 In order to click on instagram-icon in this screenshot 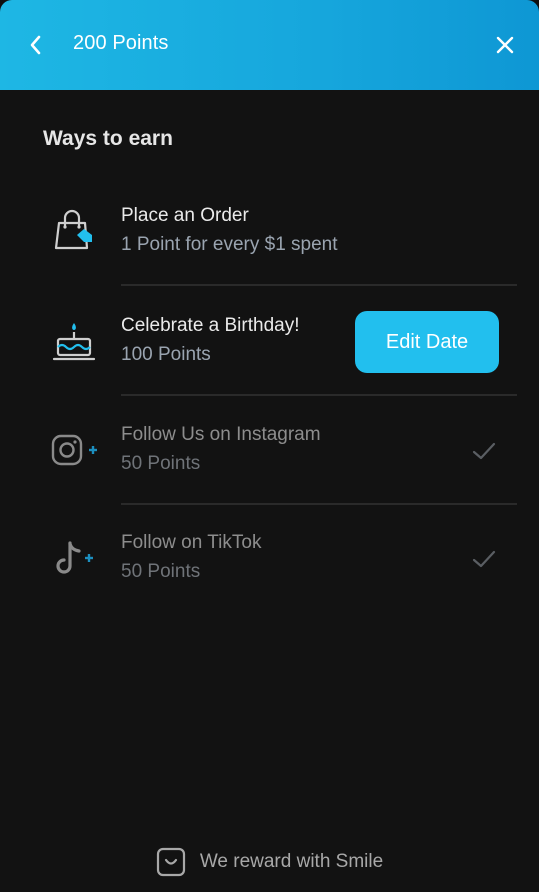, I will do `click(74, 451)`.